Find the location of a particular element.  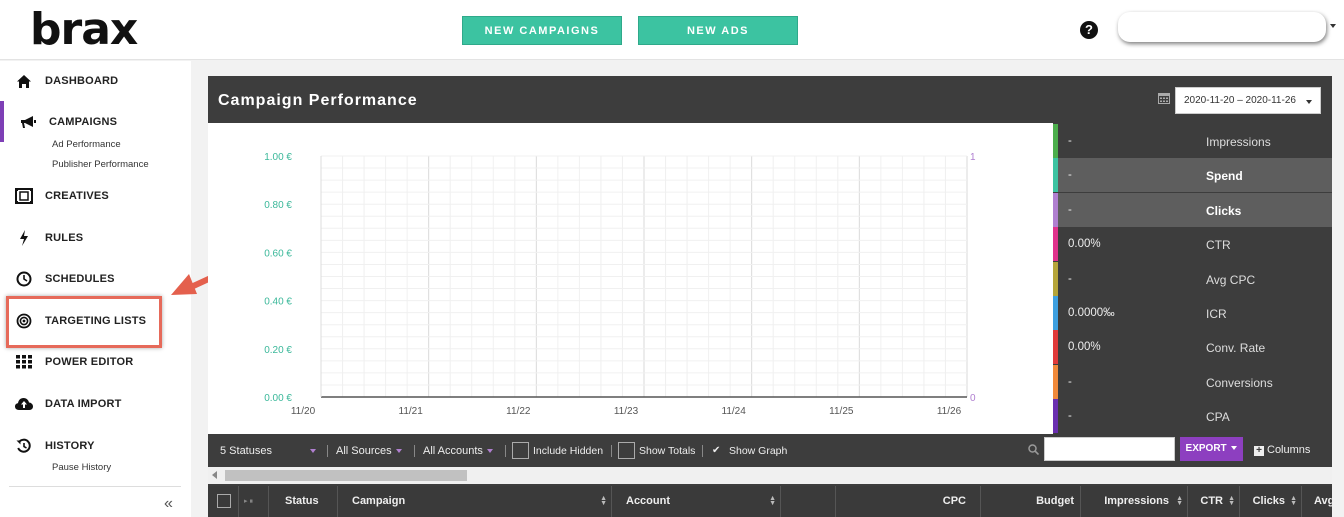

export-button: EXPORT is located at coordinates (1211, 449).